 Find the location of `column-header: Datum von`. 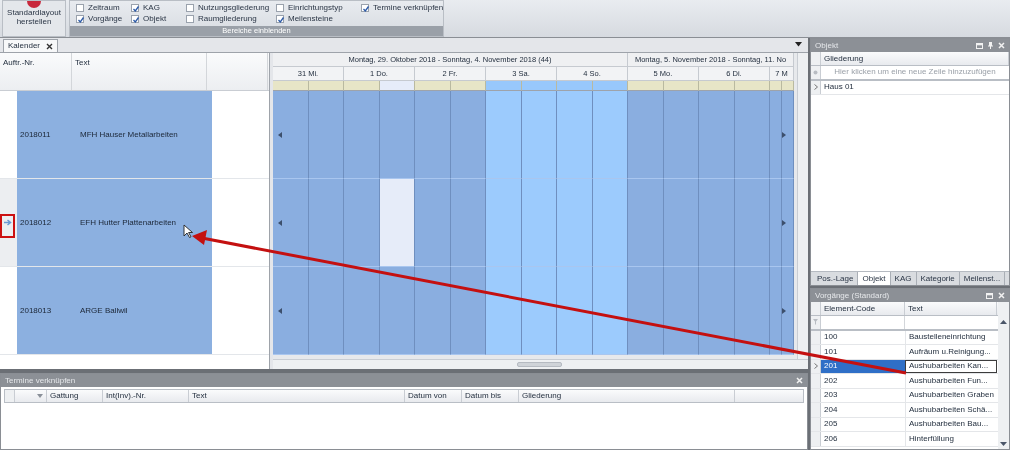

column-header: Datum von is located at coordinates (433, 396).